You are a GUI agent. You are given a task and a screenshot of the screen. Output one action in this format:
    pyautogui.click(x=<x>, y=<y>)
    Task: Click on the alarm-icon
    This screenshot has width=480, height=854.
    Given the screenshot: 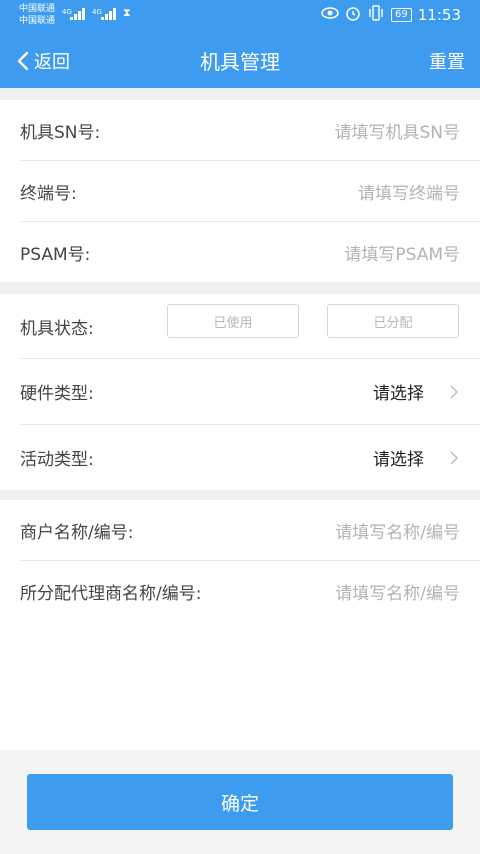 What is the action you would take?
    pyautogui.click(x=353, y=15)
    